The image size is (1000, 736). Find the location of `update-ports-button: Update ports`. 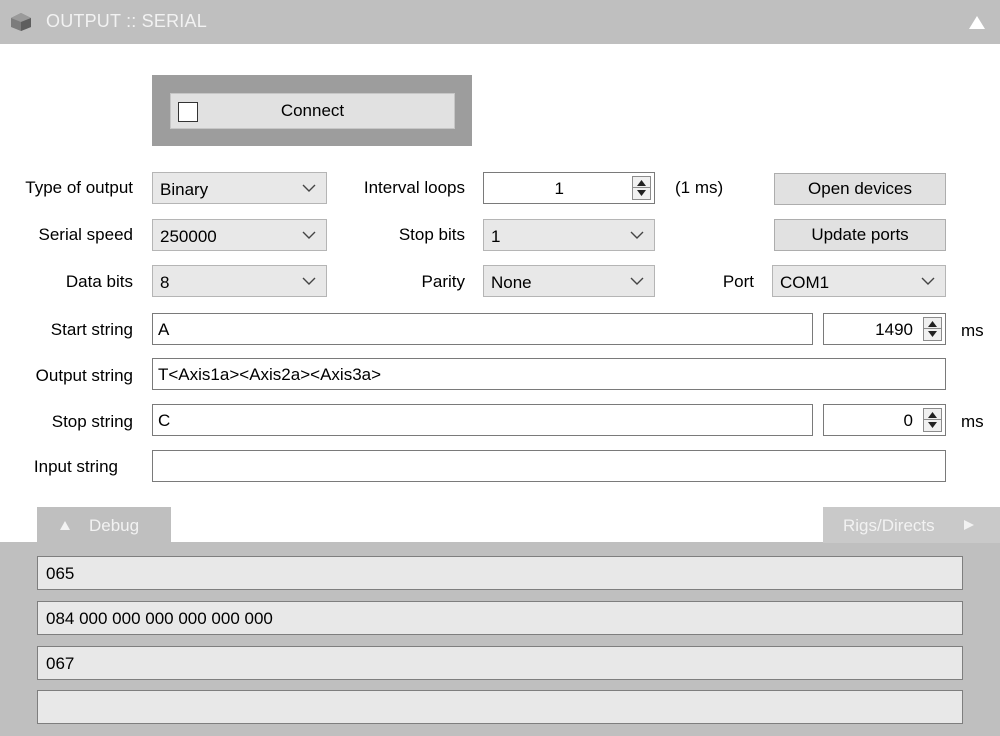

update-ports-button: Update ports is located at coordinates (860, 235).